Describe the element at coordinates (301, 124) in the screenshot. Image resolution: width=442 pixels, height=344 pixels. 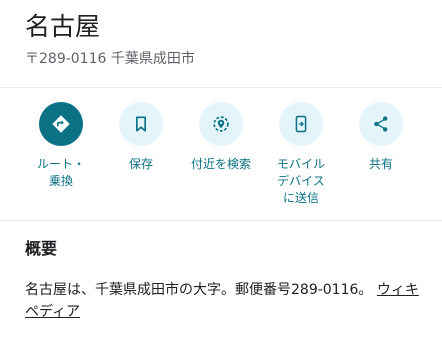
I see `send-to-phone-icon` at that location.